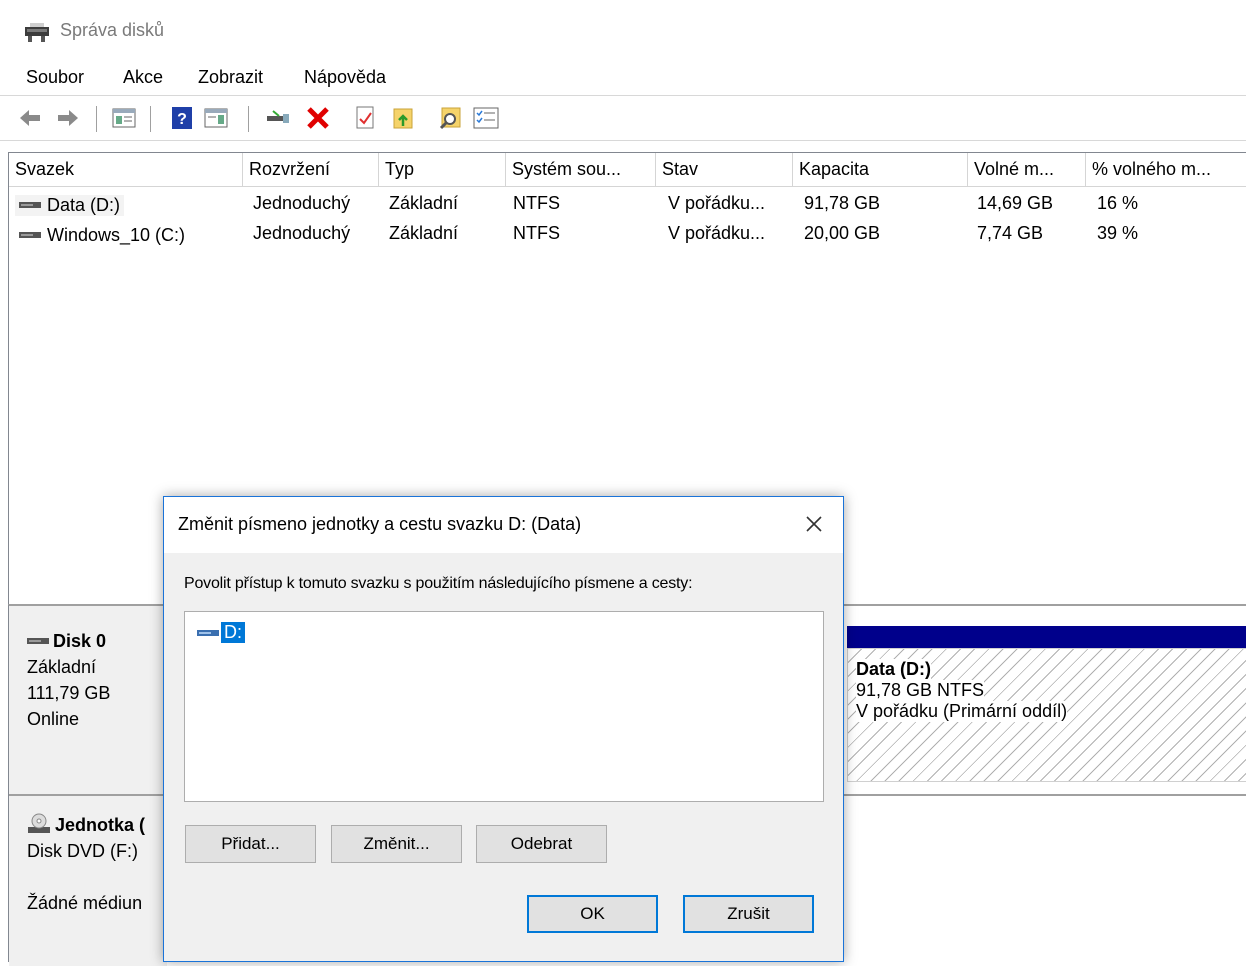 Image resolution: width=1246 pixels, height=966 pixels. I want to click on find-icon, so click(450, 118).